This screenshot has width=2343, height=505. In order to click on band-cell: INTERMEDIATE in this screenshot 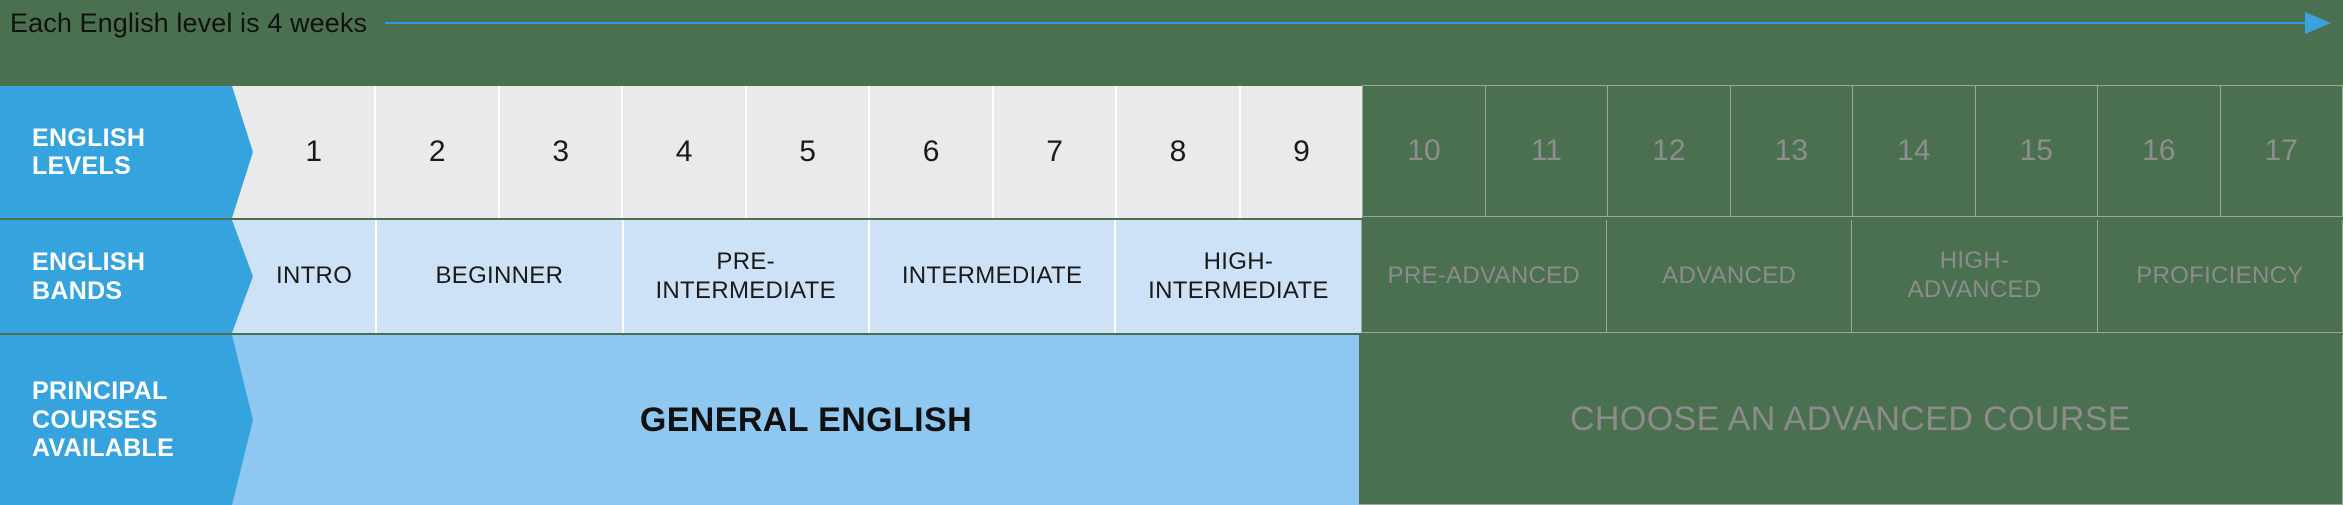, I will do `click(993, 276)`.